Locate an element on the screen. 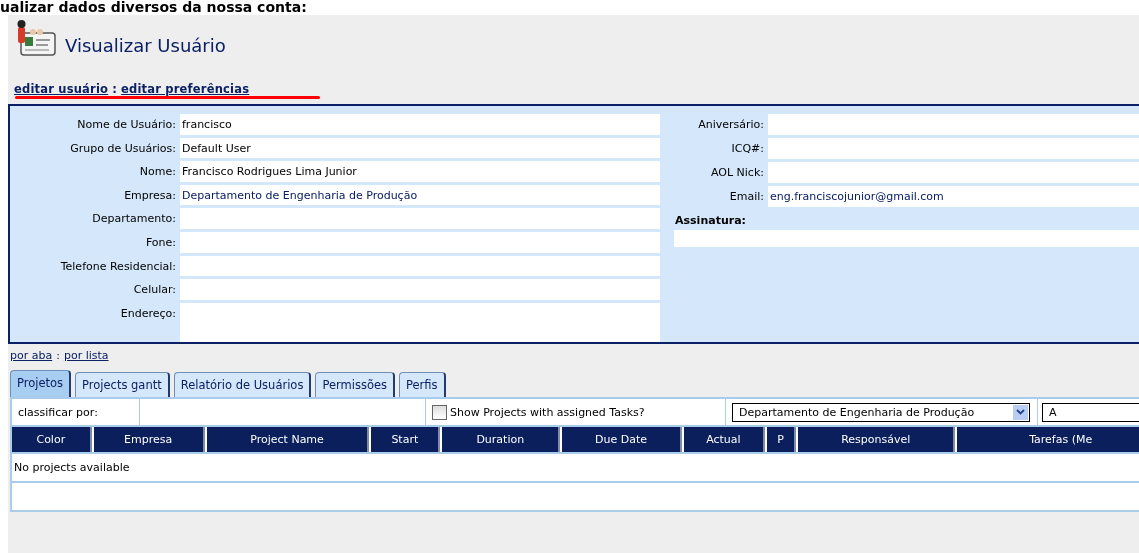  field-label: Endereço: is located at coordinates (147, 313).